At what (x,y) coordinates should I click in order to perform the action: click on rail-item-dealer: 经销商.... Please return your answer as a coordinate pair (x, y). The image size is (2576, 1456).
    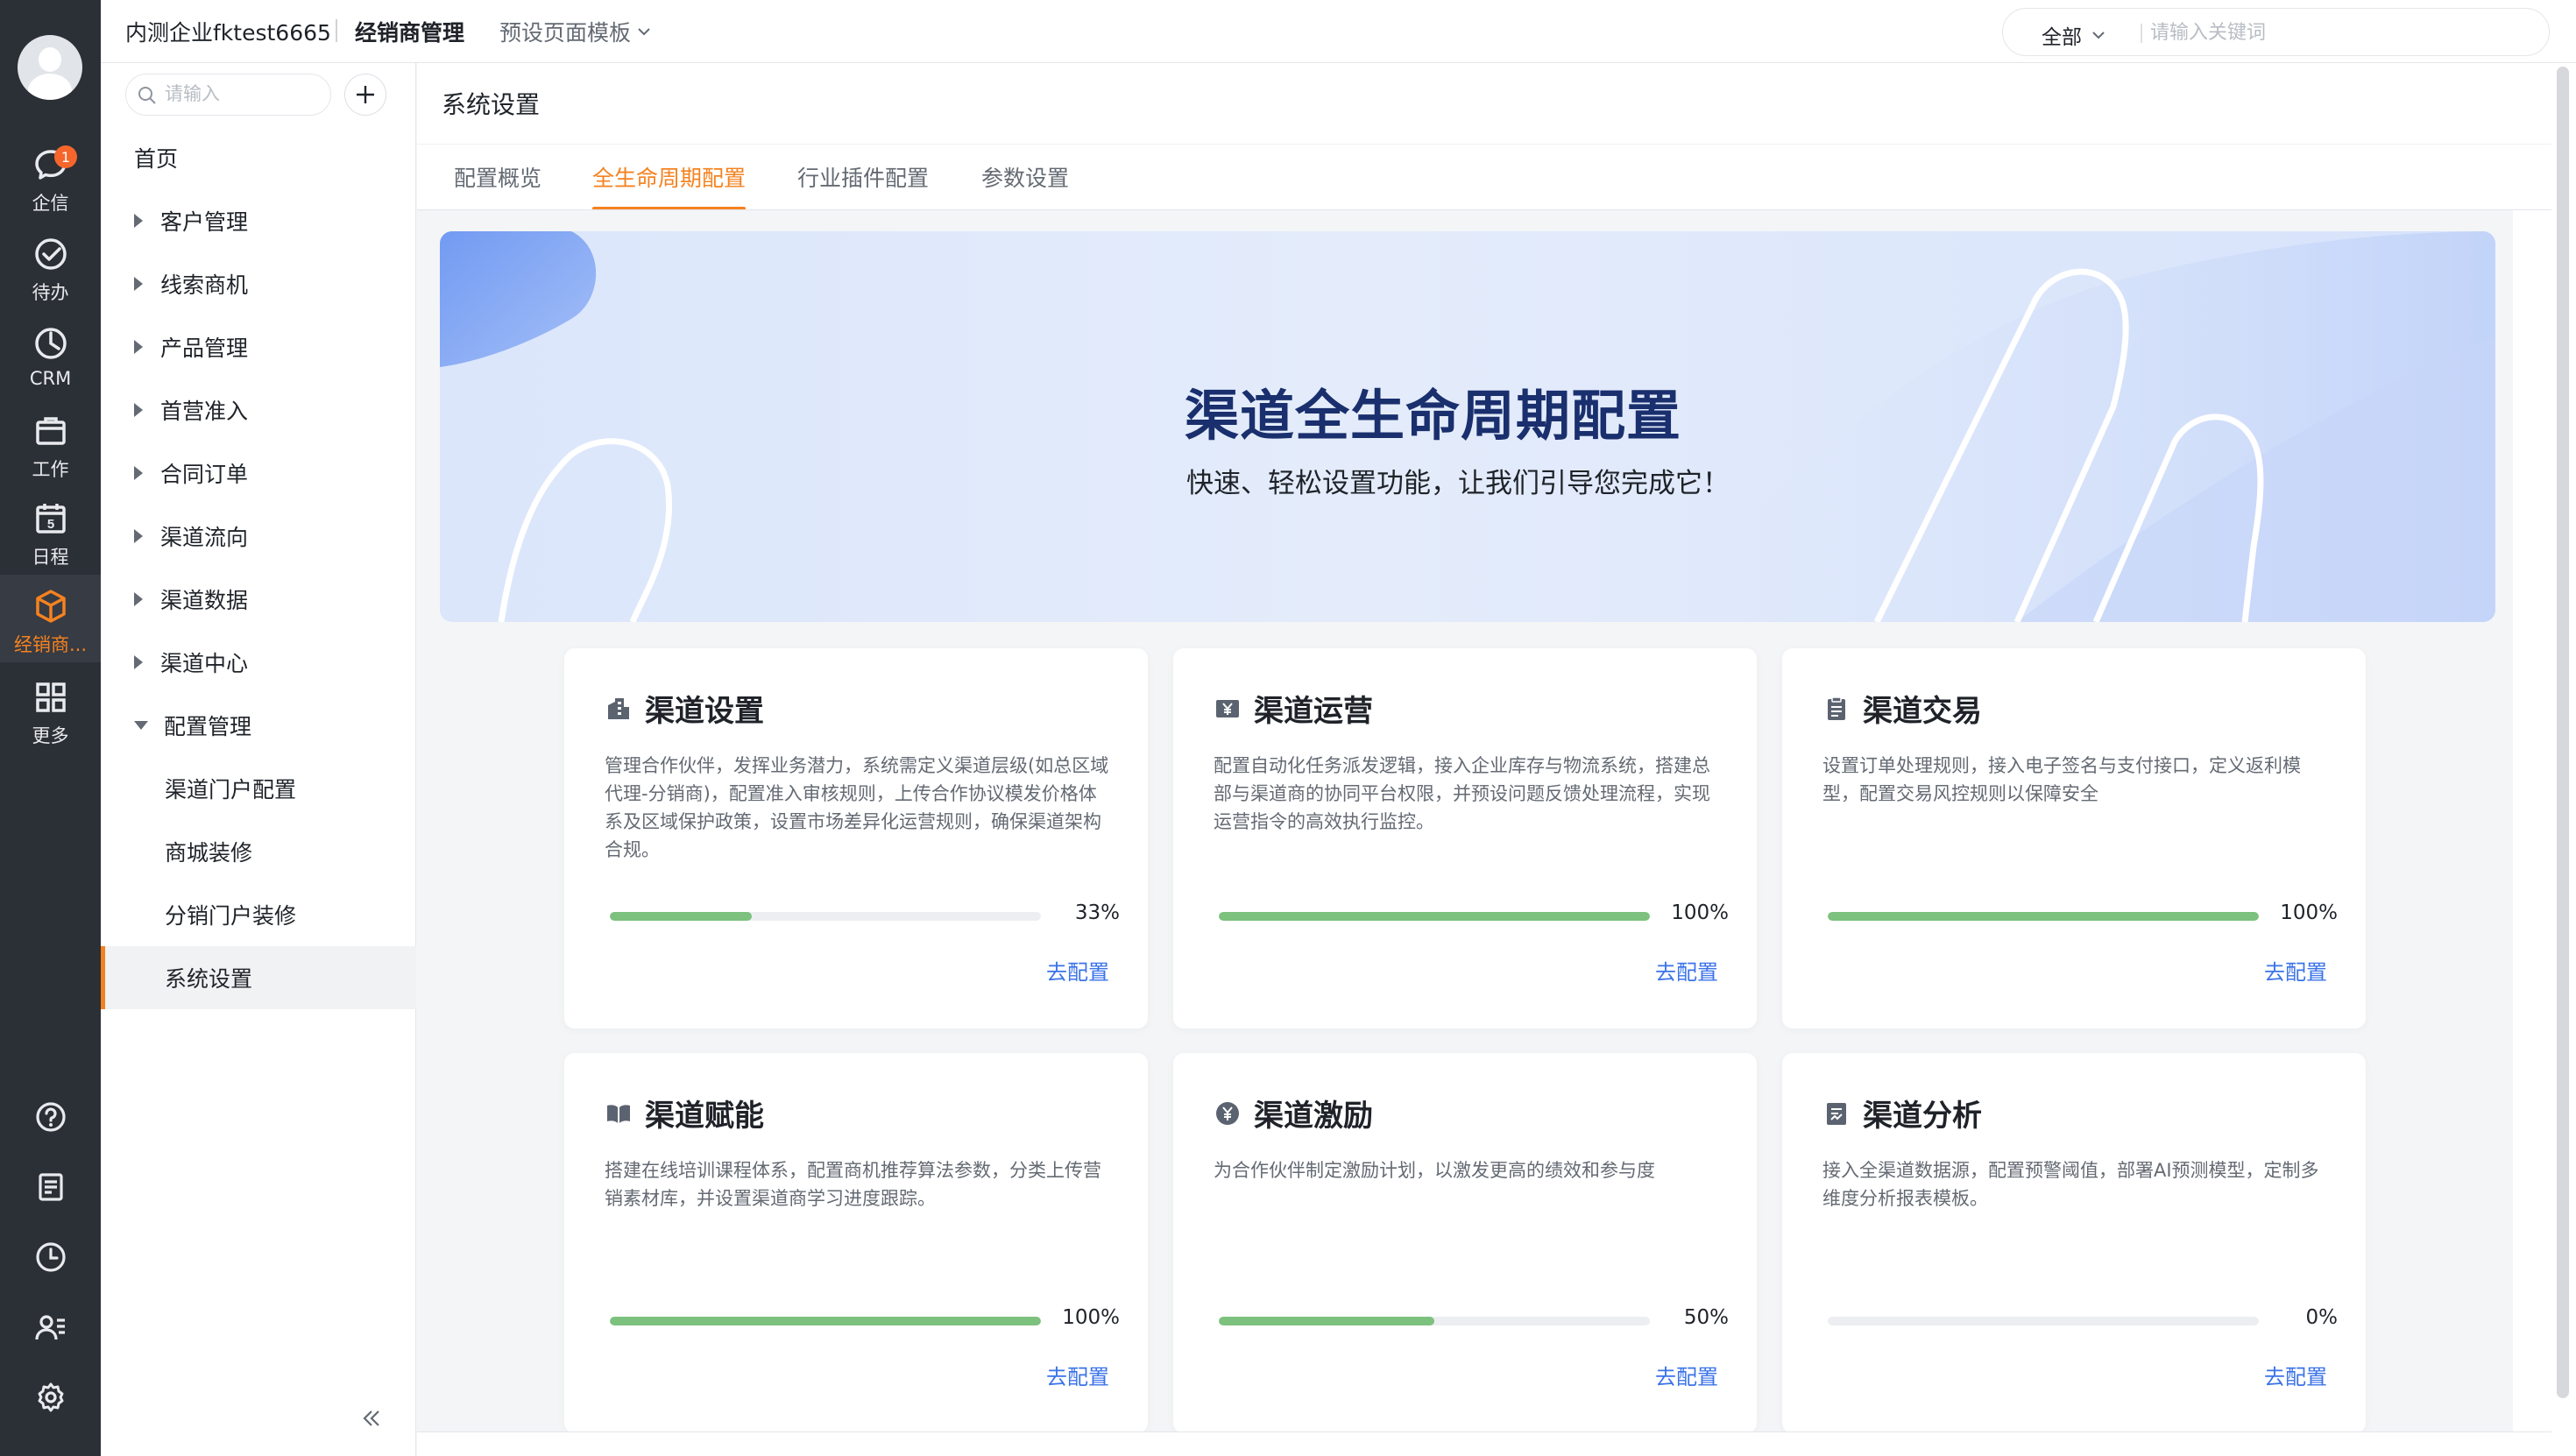
    Looking at the image, I should click on (50, 618).